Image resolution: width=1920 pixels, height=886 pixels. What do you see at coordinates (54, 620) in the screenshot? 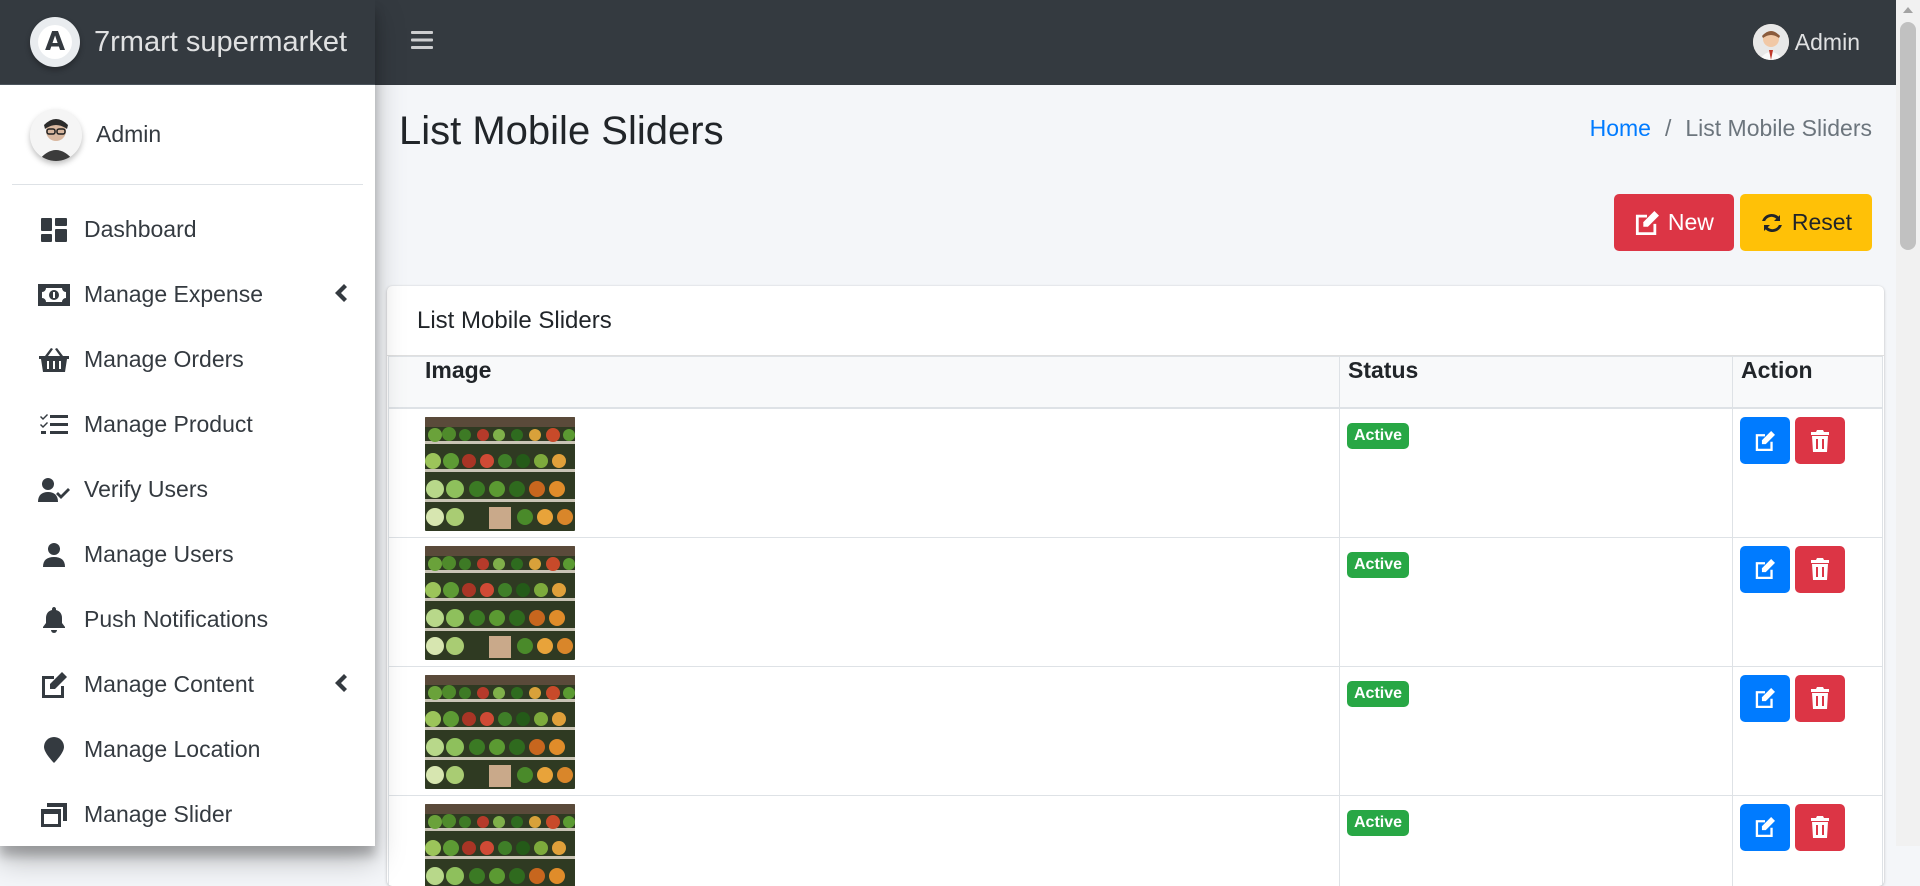
I see `bell-icon` at bounding box center [54, 620].